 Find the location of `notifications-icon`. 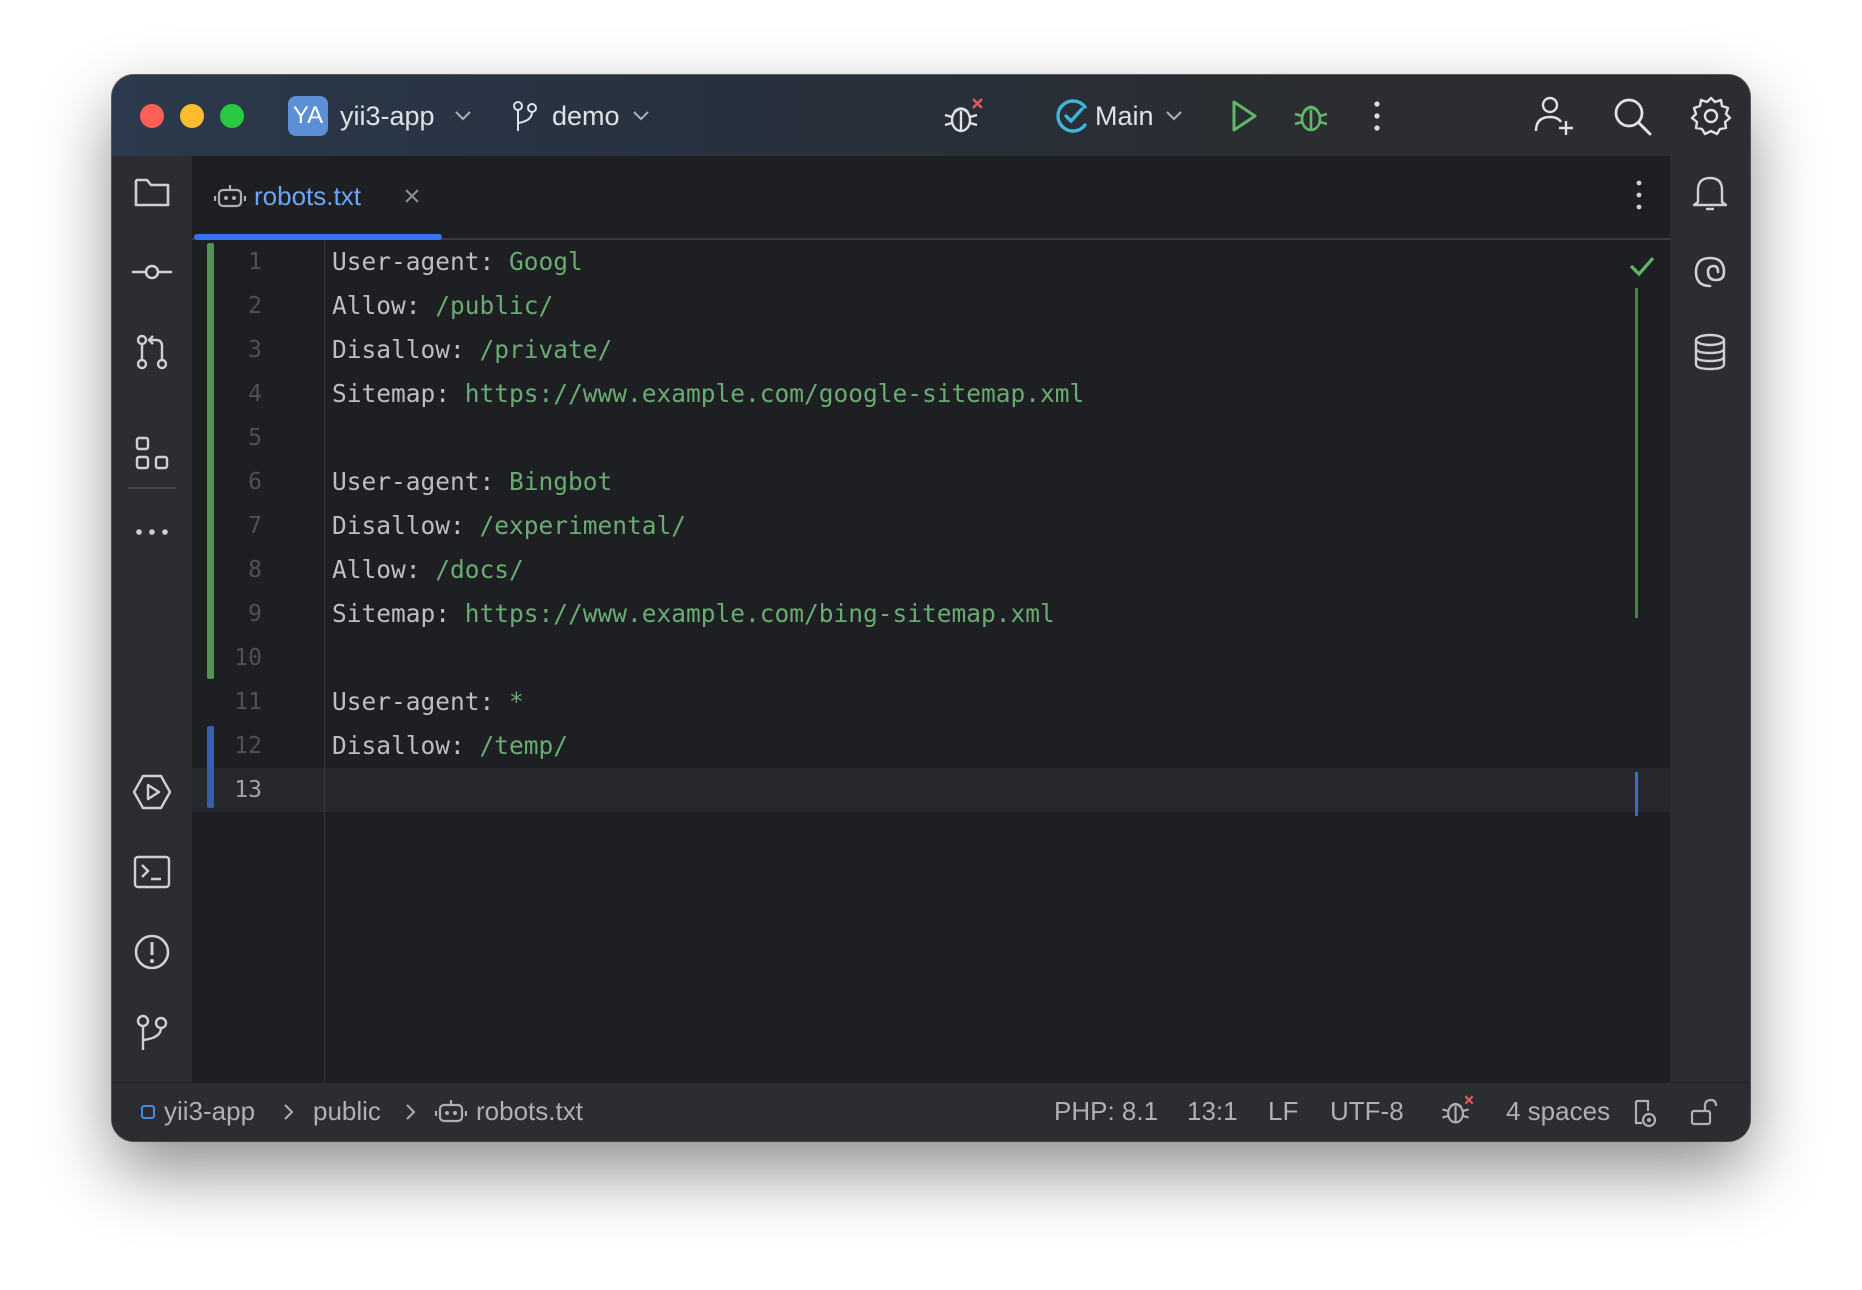

notifications-icon is located at coordinates (1710, 192).